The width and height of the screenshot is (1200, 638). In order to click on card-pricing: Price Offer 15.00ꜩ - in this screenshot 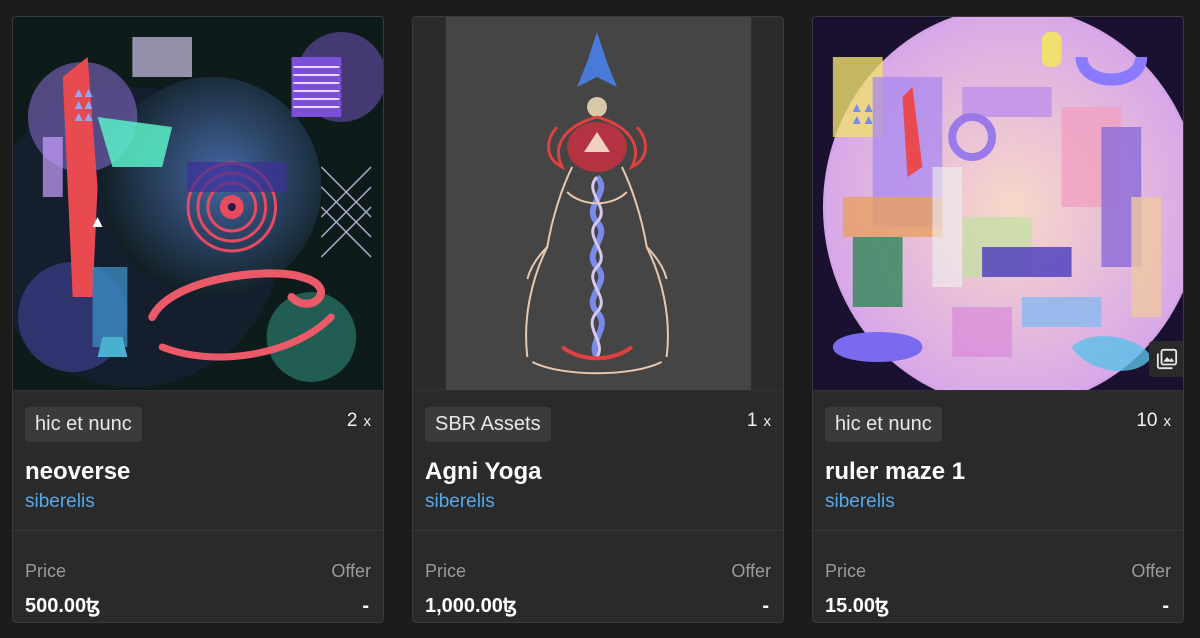, I will do `click(998, 576)`.